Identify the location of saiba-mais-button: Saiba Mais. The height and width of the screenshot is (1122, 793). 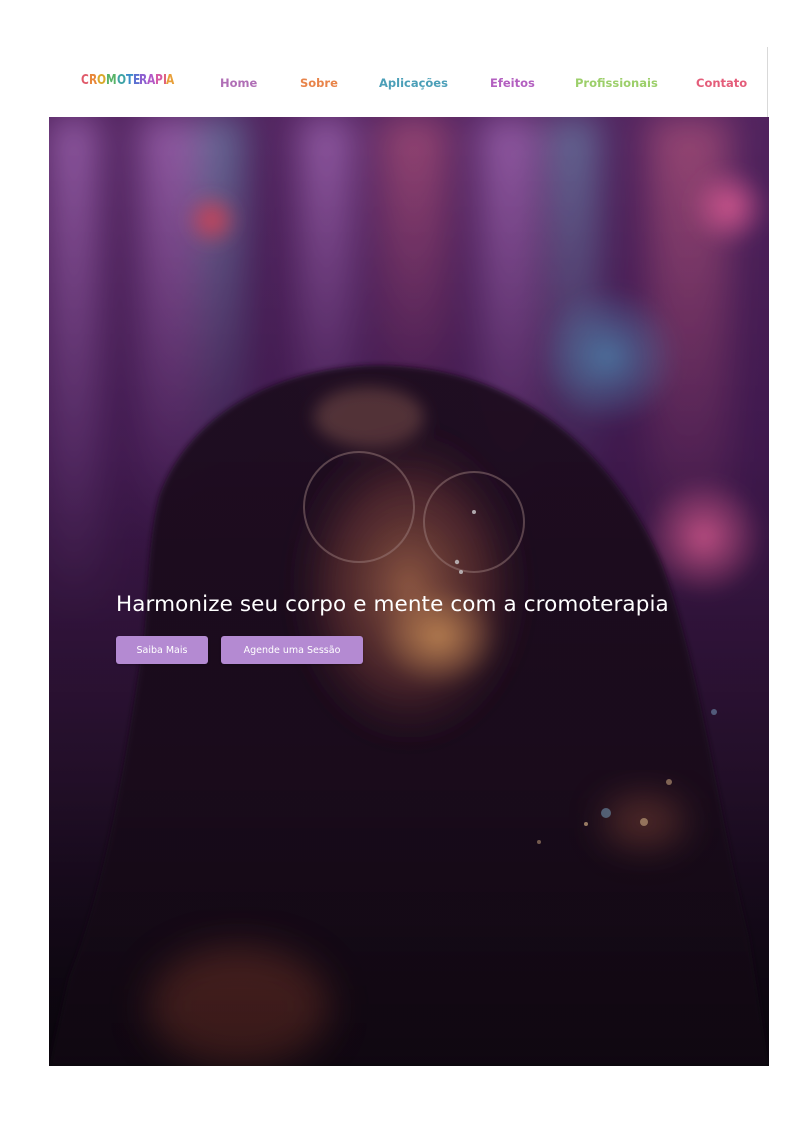
(162, 650).